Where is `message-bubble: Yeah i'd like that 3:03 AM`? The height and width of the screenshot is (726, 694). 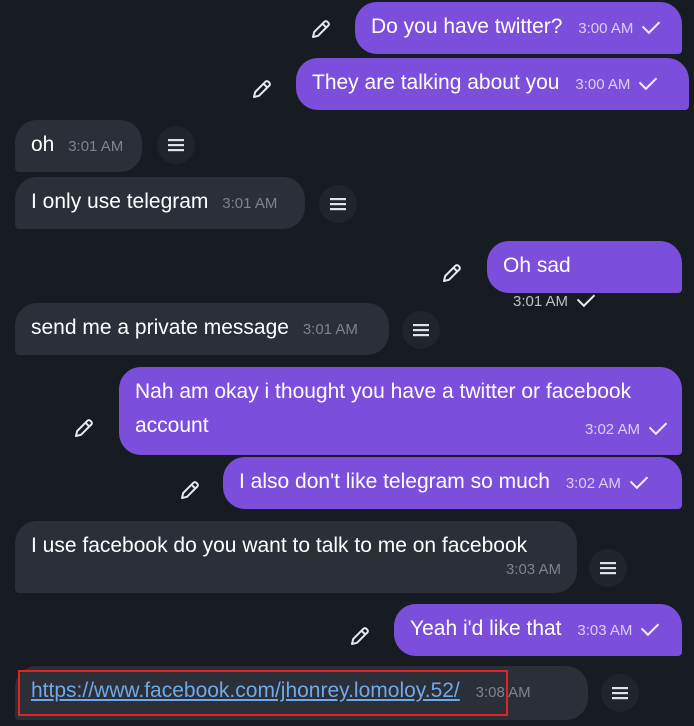 message-bubble: Yeah i'd like that 3:03 AM is located at coordinates (538, 630).